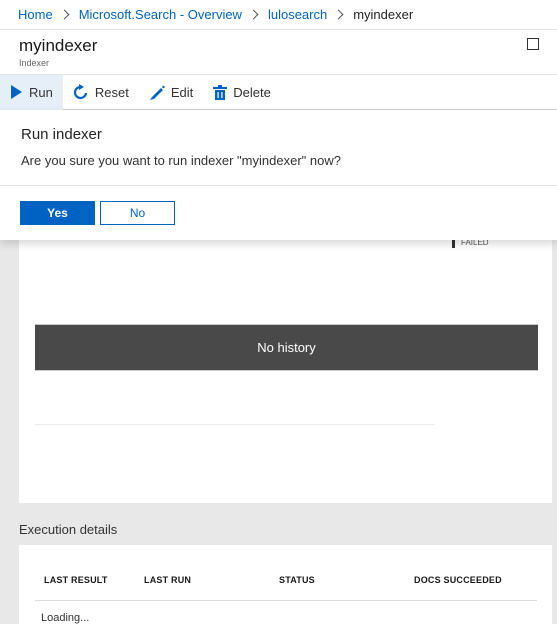 The height and width of the screenshot is (624, 557). I want to click on breadcrumb-home: Home, so click(35, 14).